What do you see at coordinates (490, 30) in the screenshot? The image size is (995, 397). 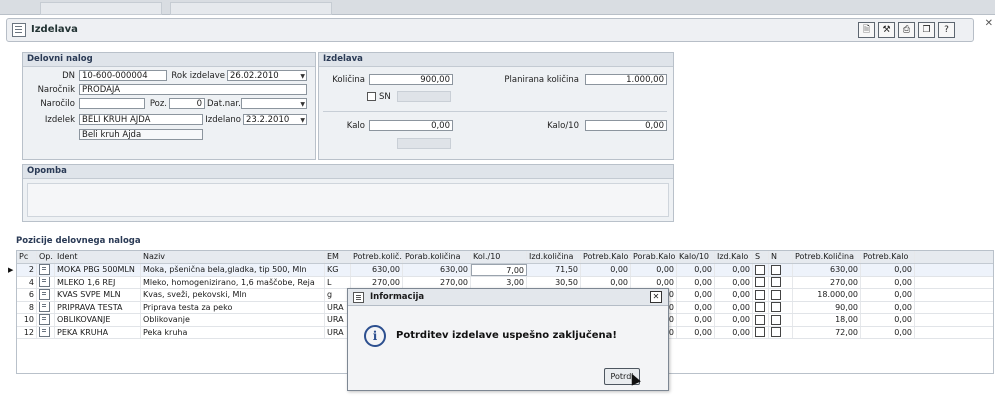 I see `window-titlebar: Izdelava 🗎 ⚒ ⎙ ❐ ?` at bounding box center [490, 30].